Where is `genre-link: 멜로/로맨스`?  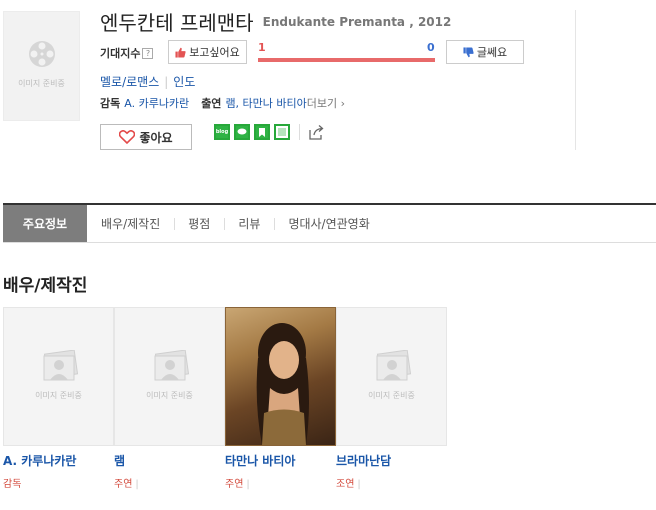 genre-link: 멜로/로맨스 is located at coordinates (129, 82).